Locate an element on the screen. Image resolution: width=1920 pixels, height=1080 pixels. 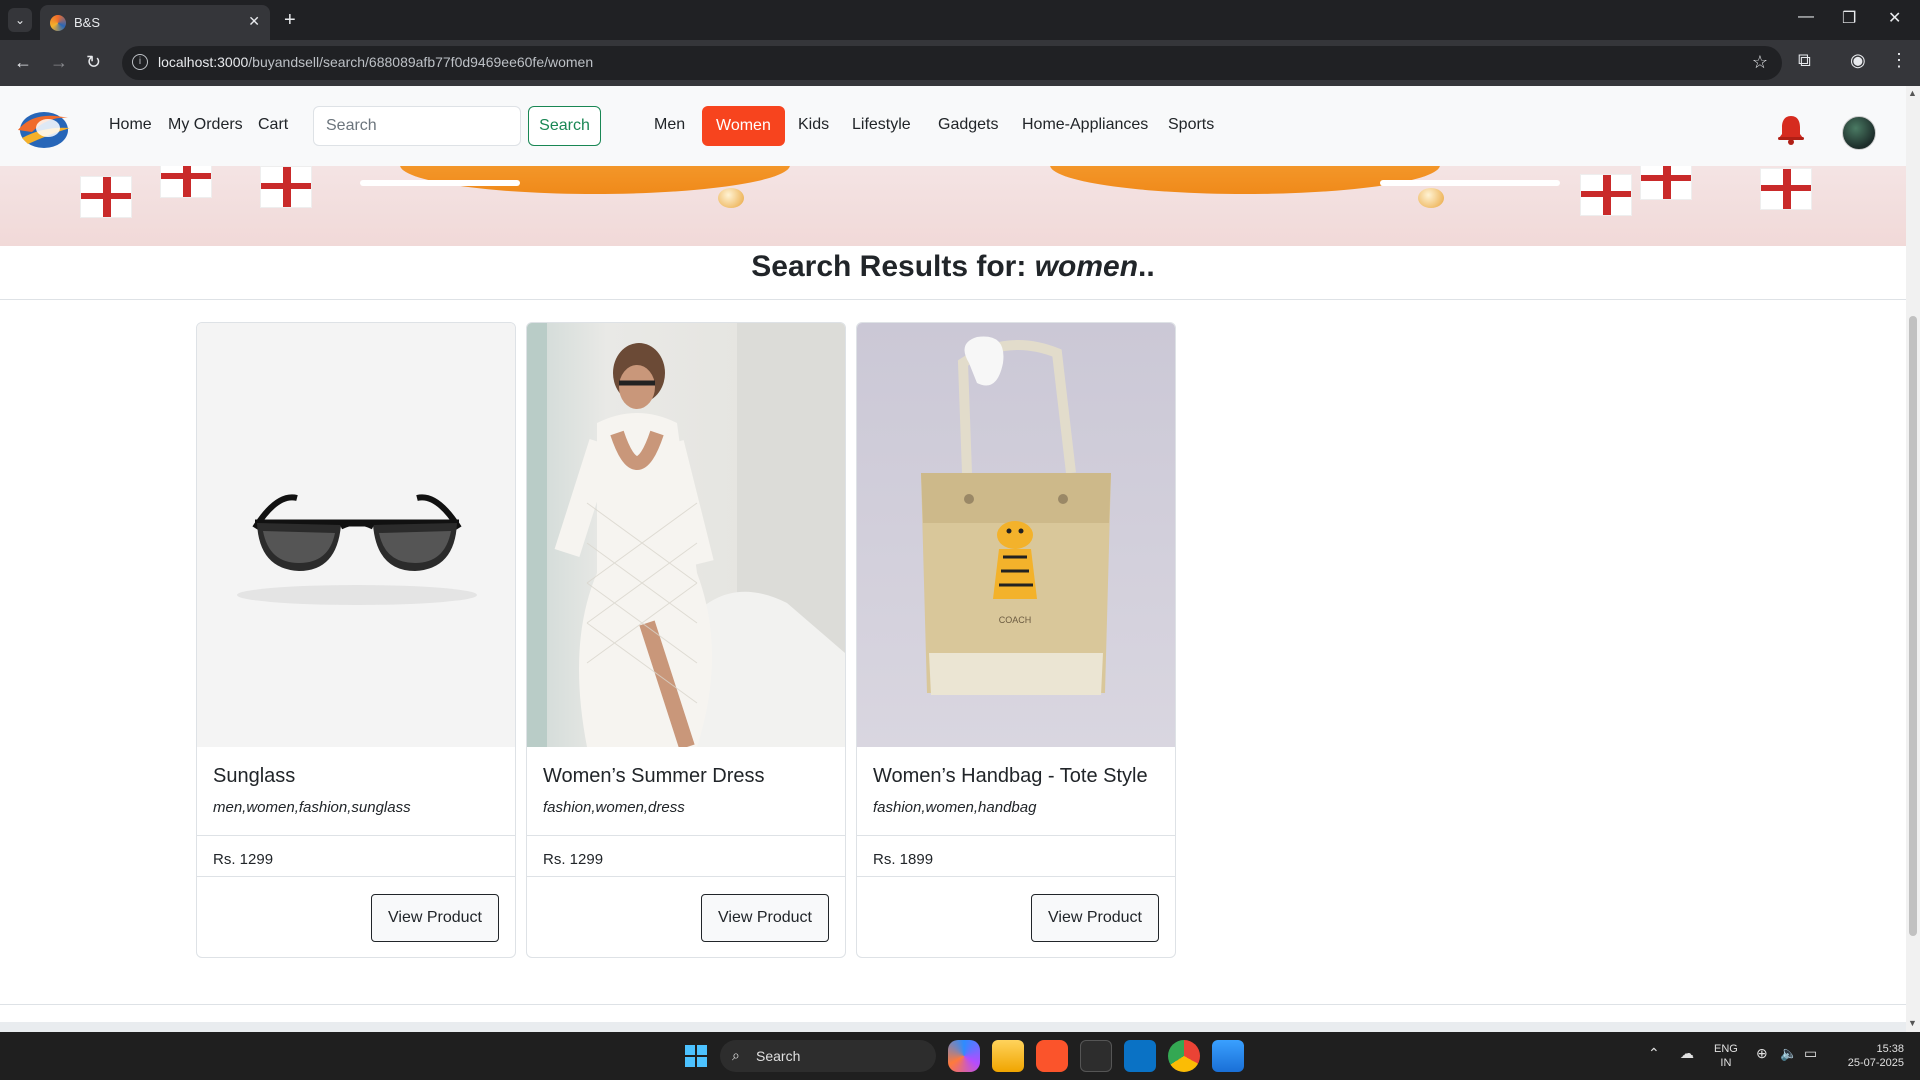
reload-icon: ↻ is located at coordinates (93, 62).